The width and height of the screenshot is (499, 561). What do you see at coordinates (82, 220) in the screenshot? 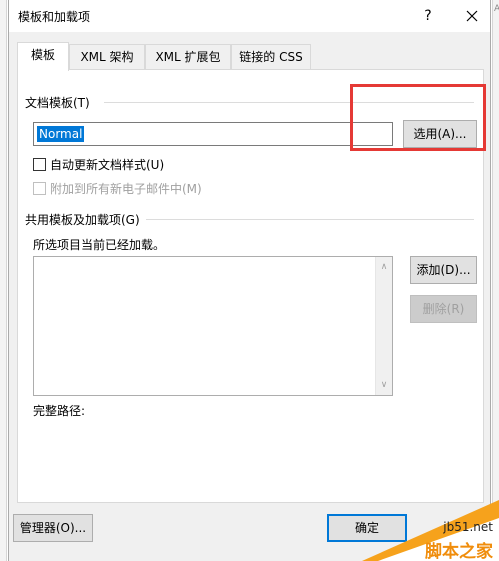
I see `global-templates-label: 共用模板及加载项(G)` at bounding box center [82, 220].